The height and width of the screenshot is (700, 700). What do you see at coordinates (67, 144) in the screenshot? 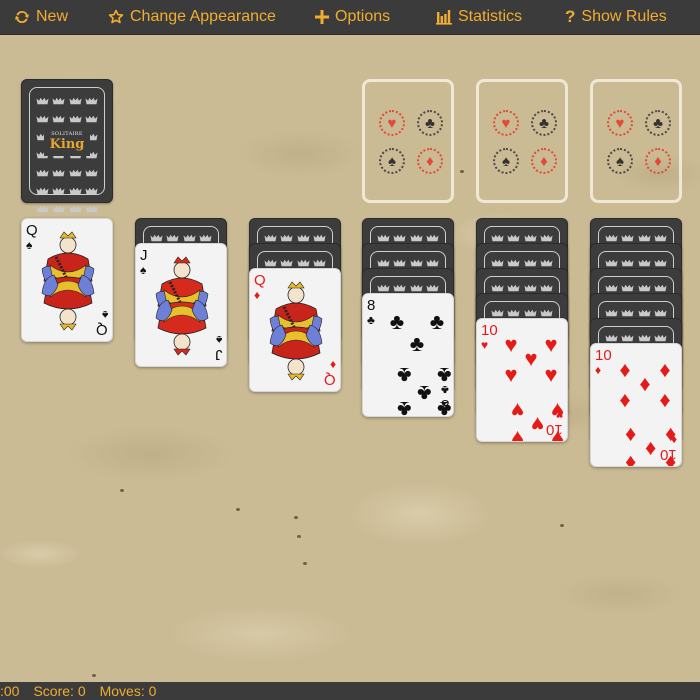
I see `logo-big-text: King` at bounding box center [67, 144].